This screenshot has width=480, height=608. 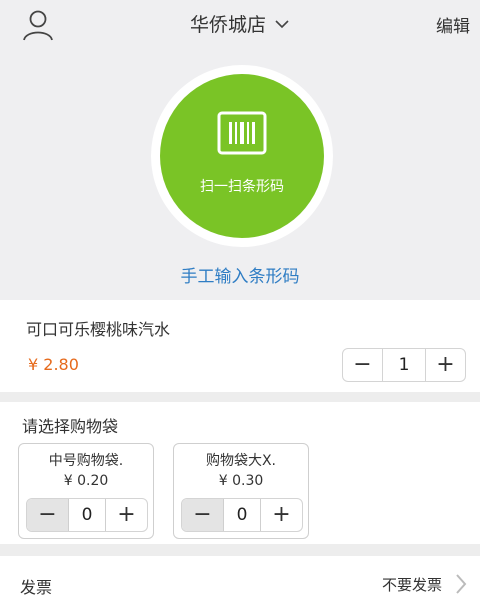 I want to click on manual-entry-link: 手工输入条形码, so click(x=240, y=274).